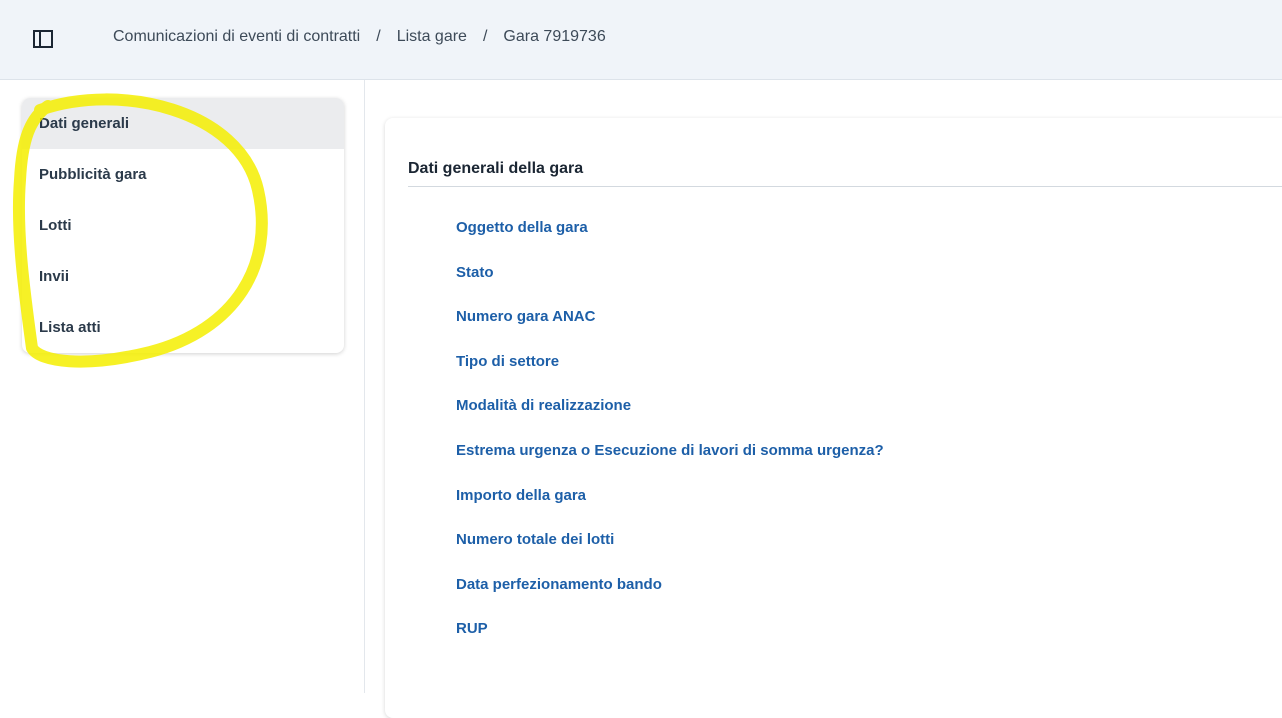  I want to click on breadcrumb-item-lista-gare: Lista gare, so click(432, 37).